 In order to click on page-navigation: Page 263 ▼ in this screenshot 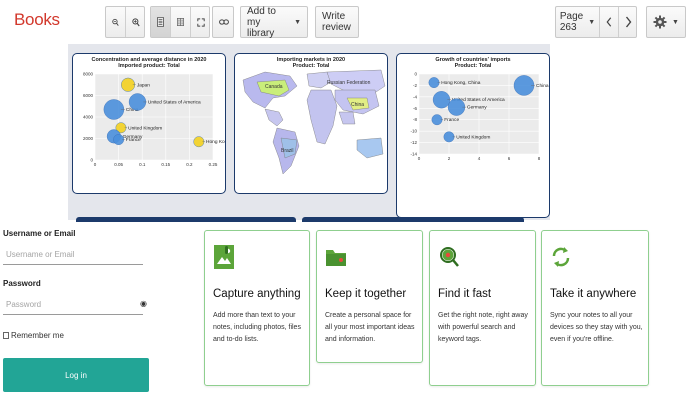, I will do `click(596, 22)`.